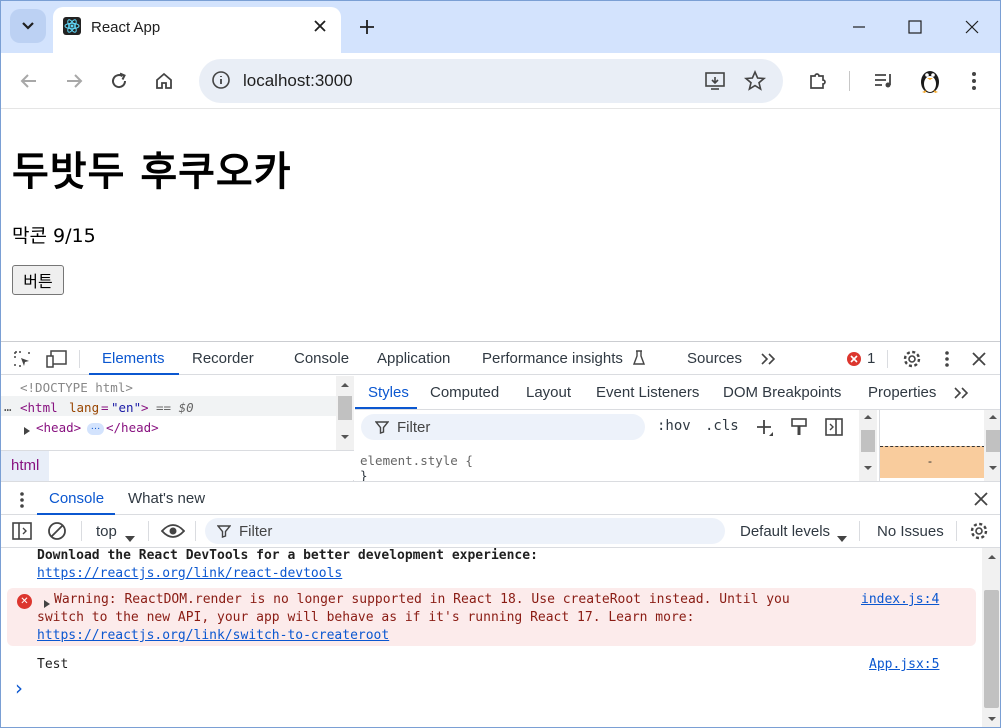 This screenshot has height=728, width=1001. I want to click on filter-icon, so click(224, 533).